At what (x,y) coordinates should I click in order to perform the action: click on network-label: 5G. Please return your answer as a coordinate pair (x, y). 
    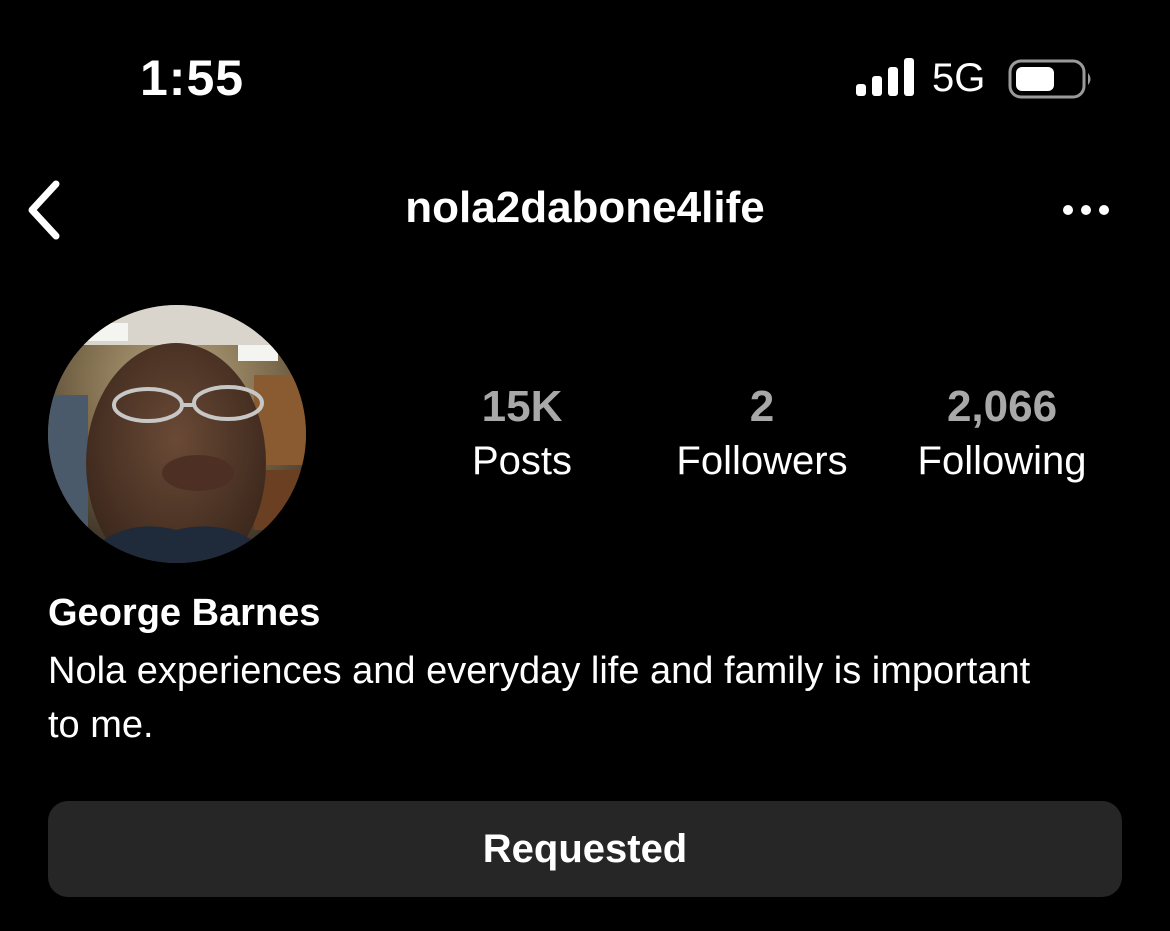
    Looking at the image, I should click on (959, 78).